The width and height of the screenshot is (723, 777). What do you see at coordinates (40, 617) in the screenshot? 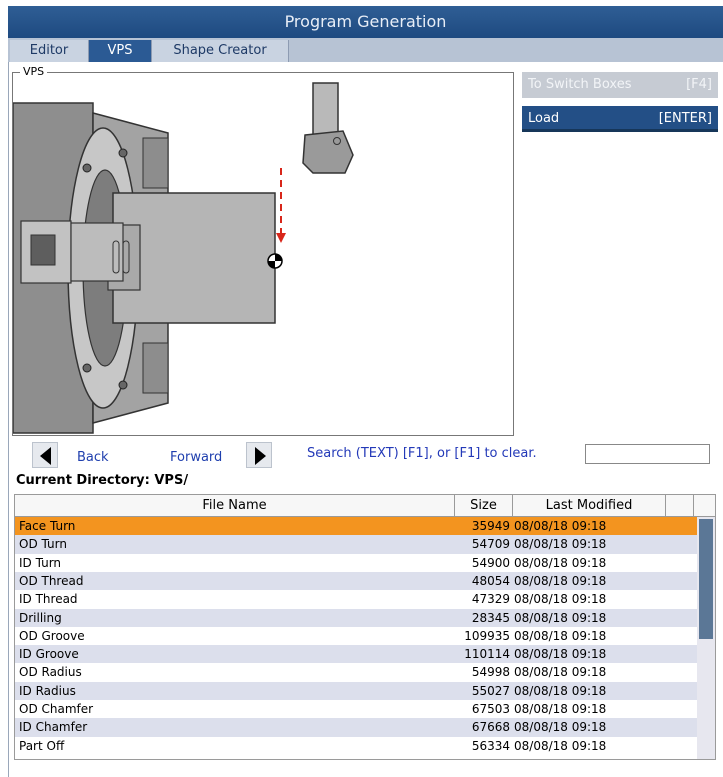
I see `file-name-cell: Drilling` at bounding box center [40, 617].